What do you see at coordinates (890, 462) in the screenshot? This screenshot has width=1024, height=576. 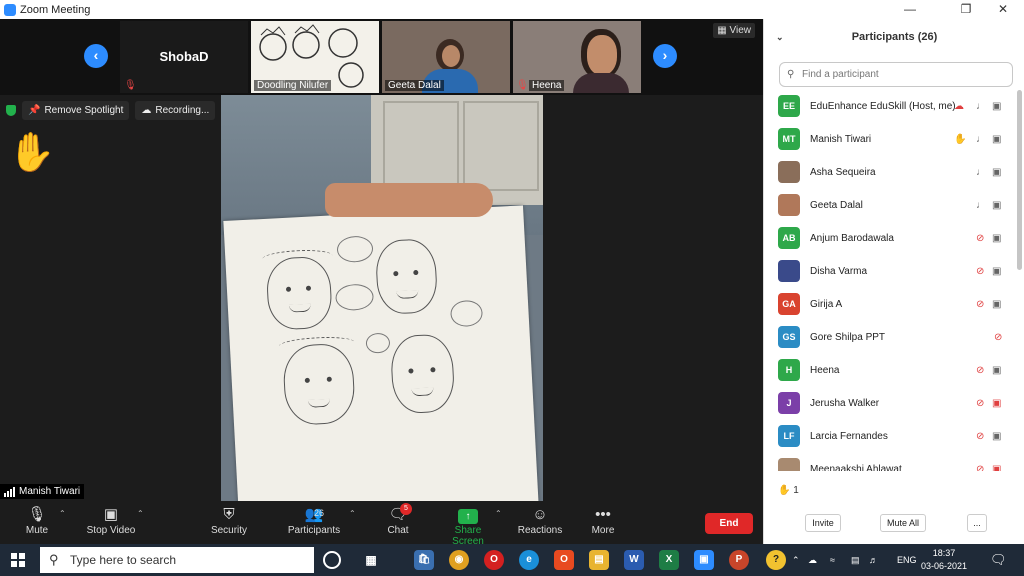 I see `participant-row: Meenaakshi Ahlawat ⊘ ▣` at bounding box center [890, 462].